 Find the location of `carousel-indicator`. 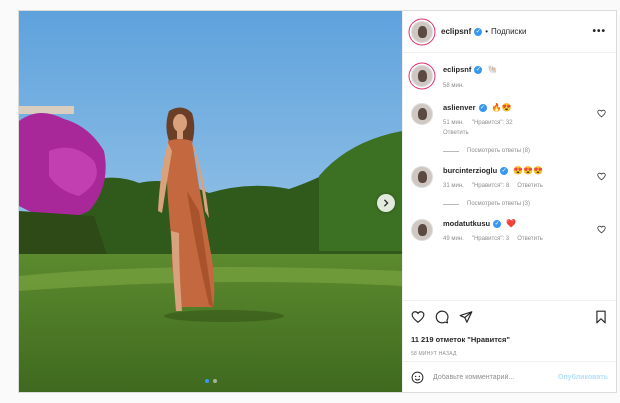

carousel-indicator is located at coordinates (210, 381).